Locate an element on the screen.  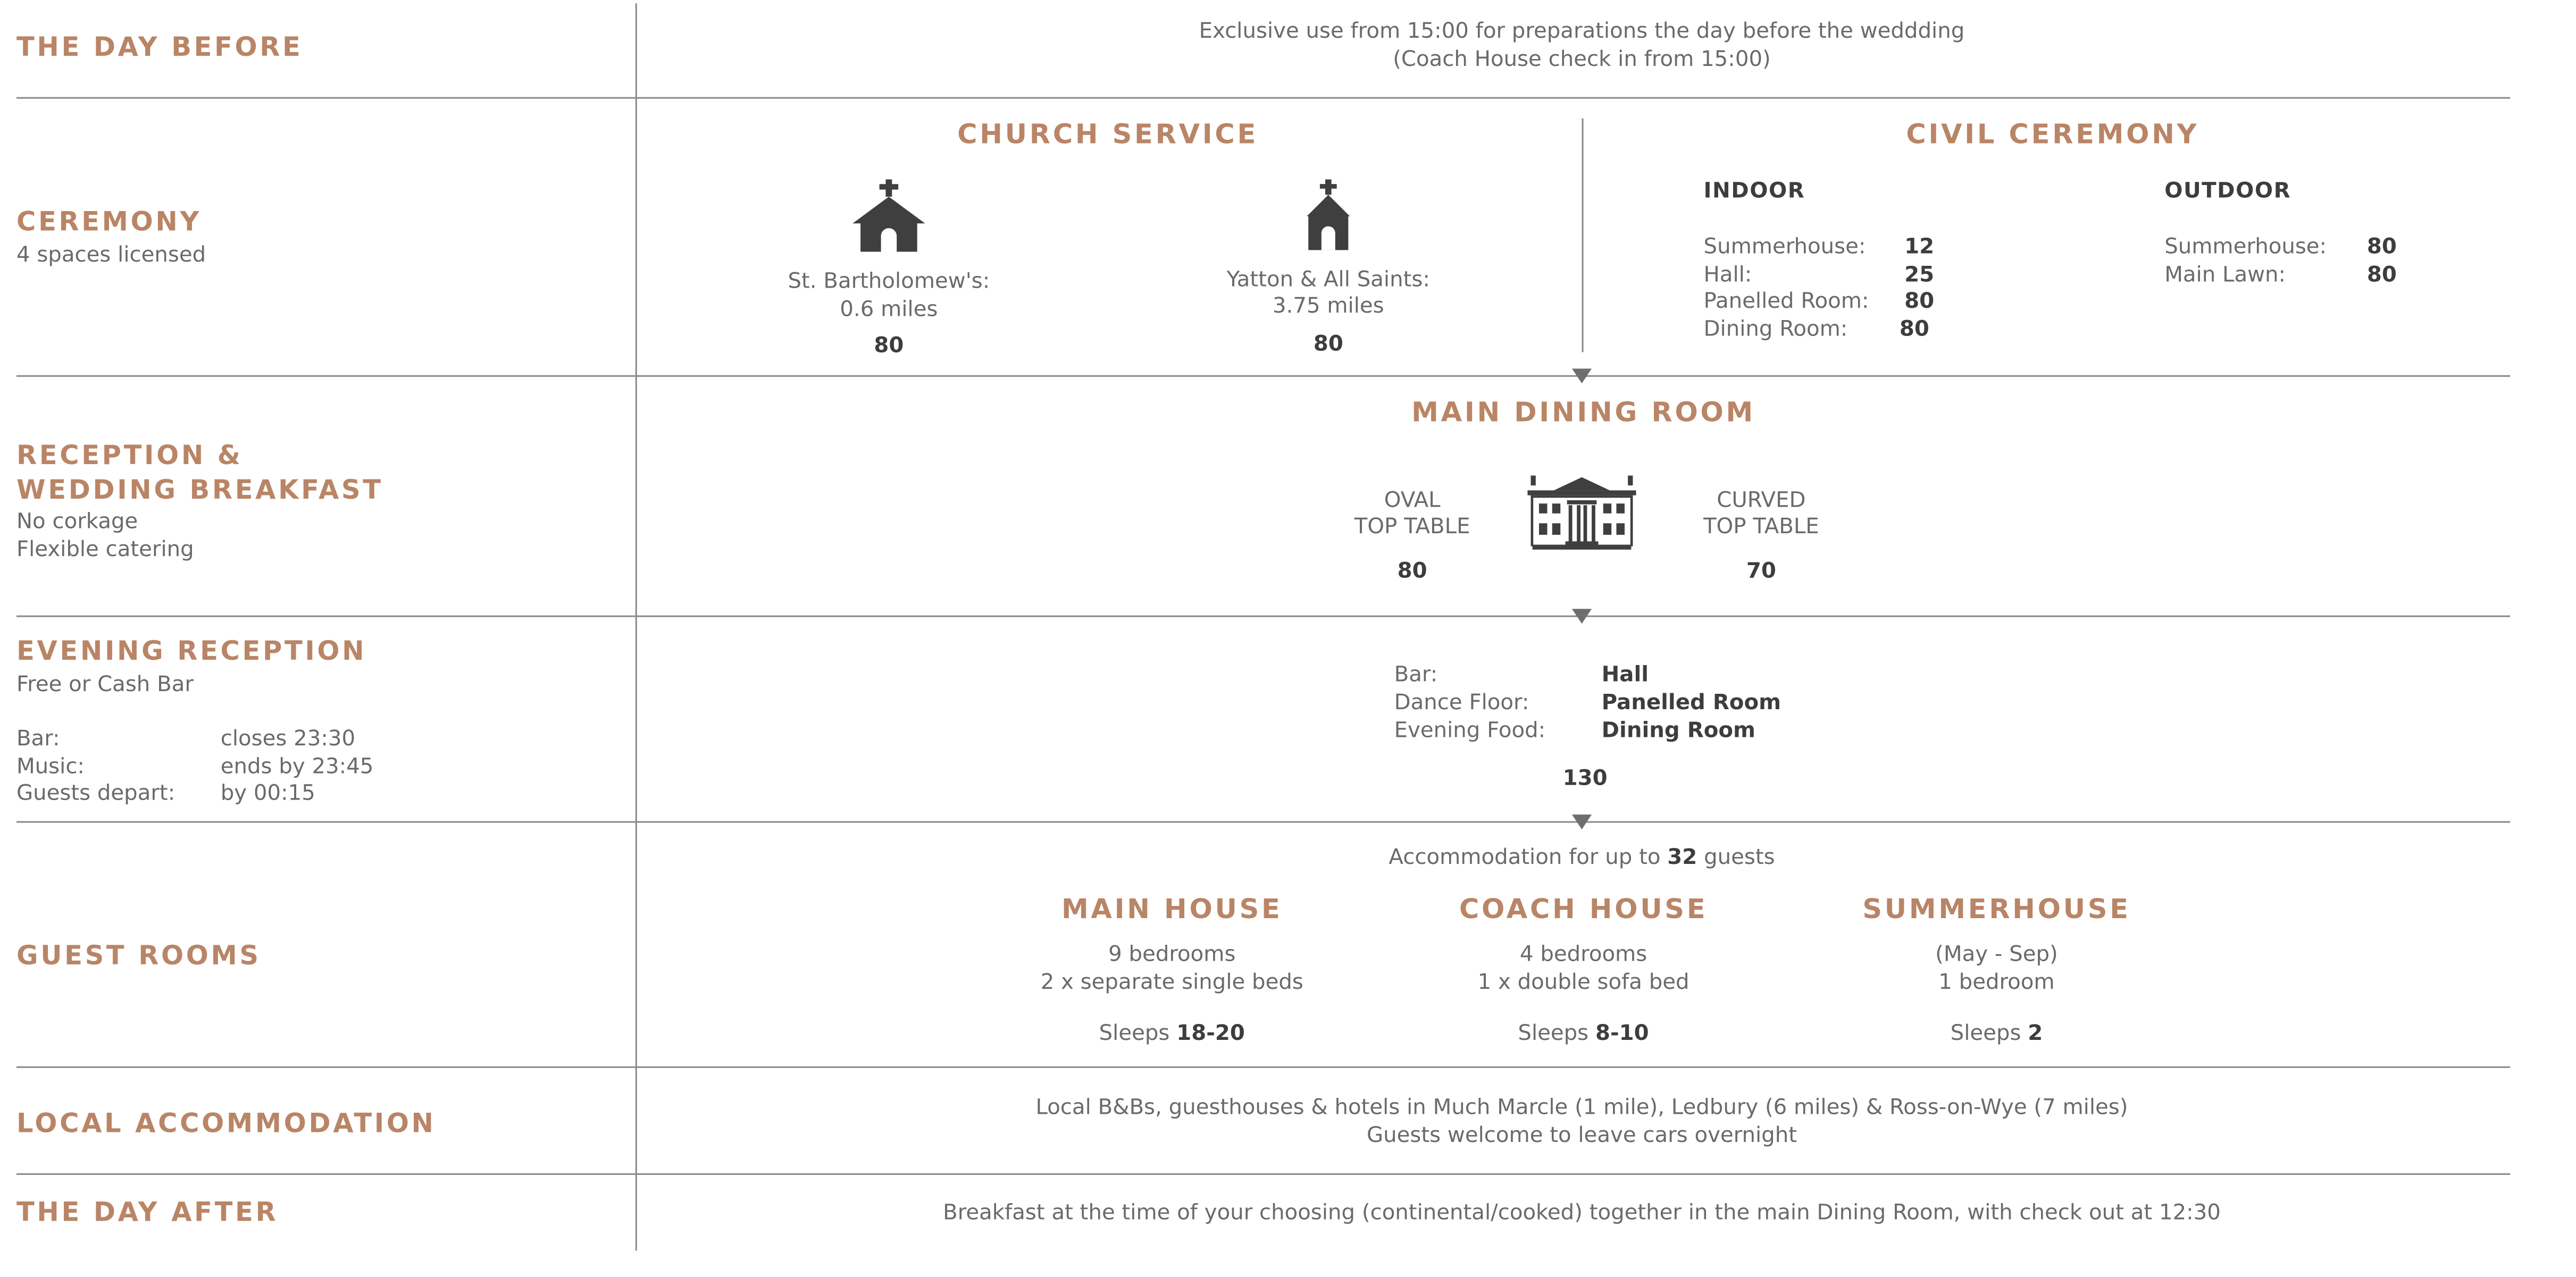
sleeps-count: 18-20 is located at coordinates (1210, 1035).